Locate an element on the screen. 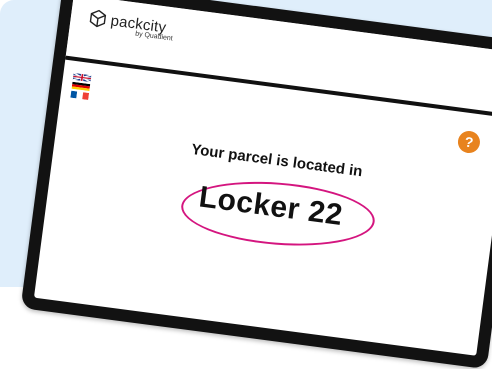 Image resolution: width=492 pixels, height=369 pixels. language-selector is located at coordinates (81, 87).